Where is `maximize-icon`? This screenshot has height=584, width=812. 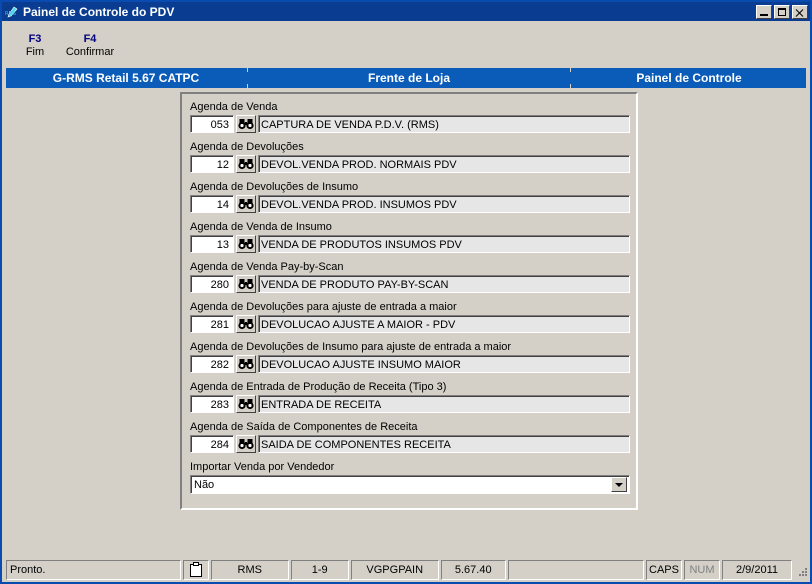 maximize-icon is located at coordinates (782, 11).